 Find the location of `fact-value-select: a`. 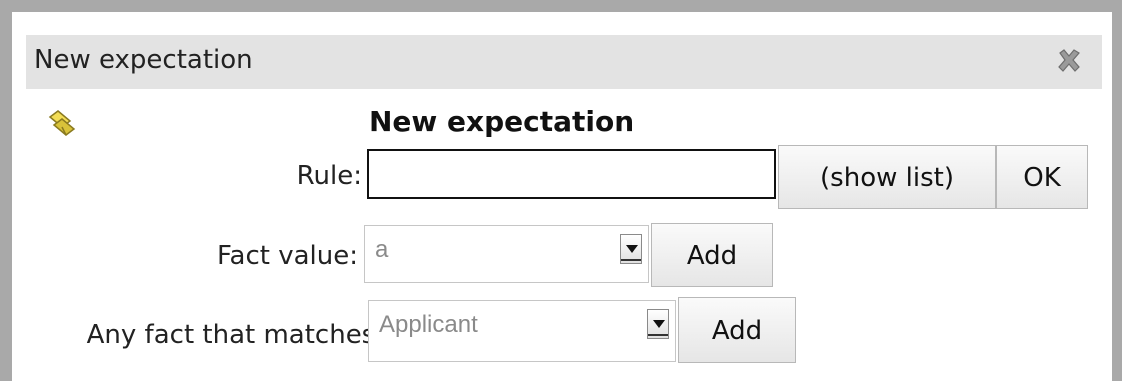

fact-value-select: a is located at coordinates (506, 254).